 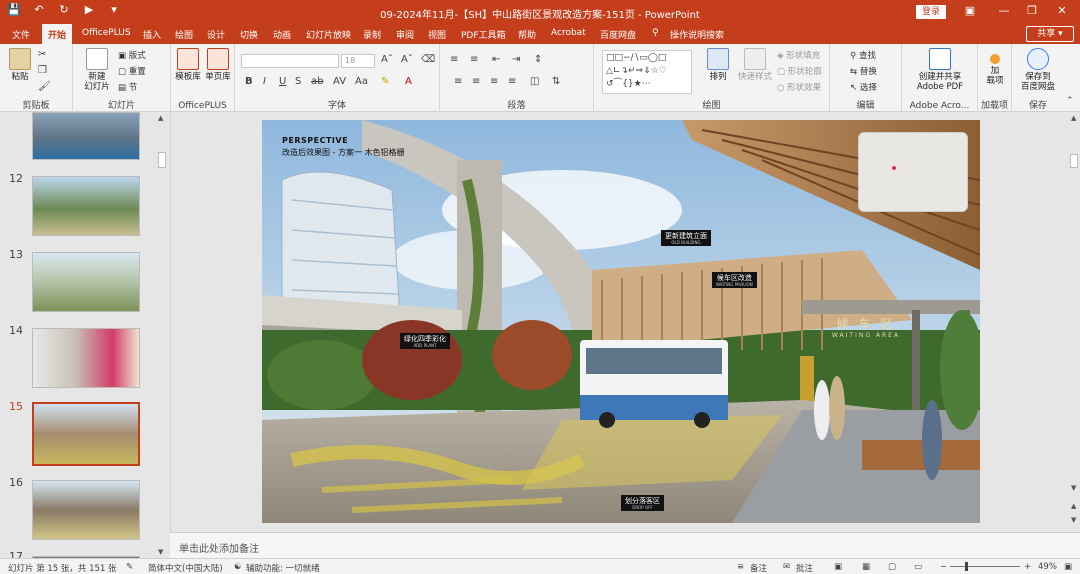 What do you see at coordinates (1032, 10) in the screenshot?
I see `restore-icon: ❐` at bounding box center [1032, 10].